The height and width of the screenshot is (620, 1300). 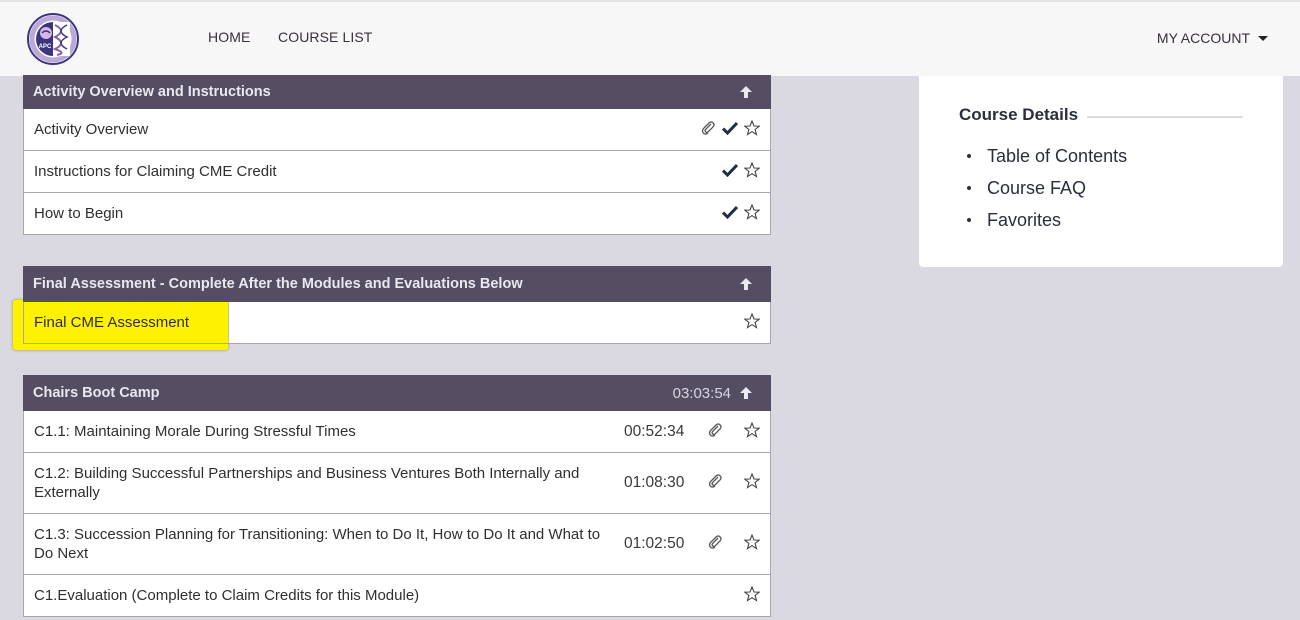 What do you see at coordinates (96, 393) in the screenshot?
I see `section-title: Chairs Boot Camp` at bounding box center [96, 393].